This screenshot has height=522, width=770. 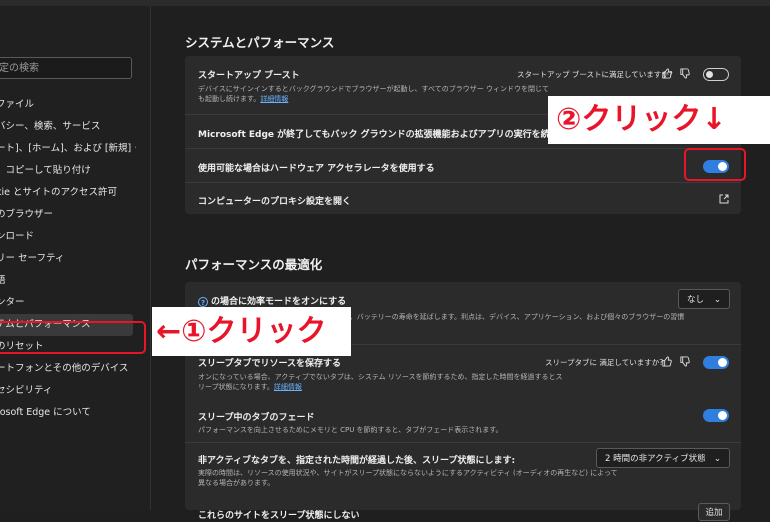 I want to click on sidebar-nav-item: ートフォンとその他のデバイス, so click(x=68, y=369).